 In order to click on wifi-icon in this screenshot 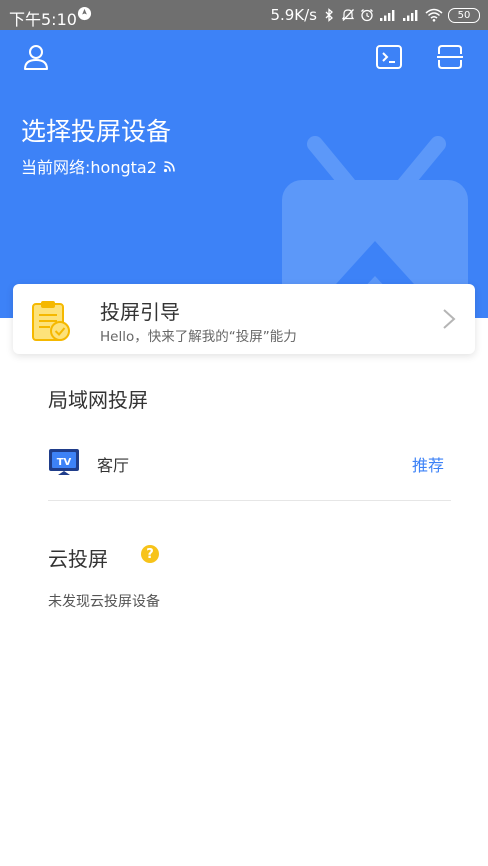, I will do `click(434, 15)`.